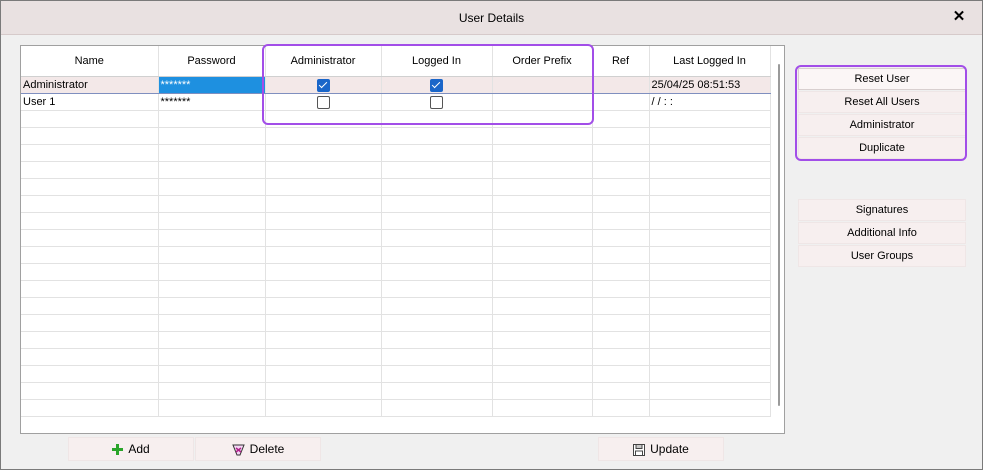  I want to click on column-header-name: Name, so click(90, 61).